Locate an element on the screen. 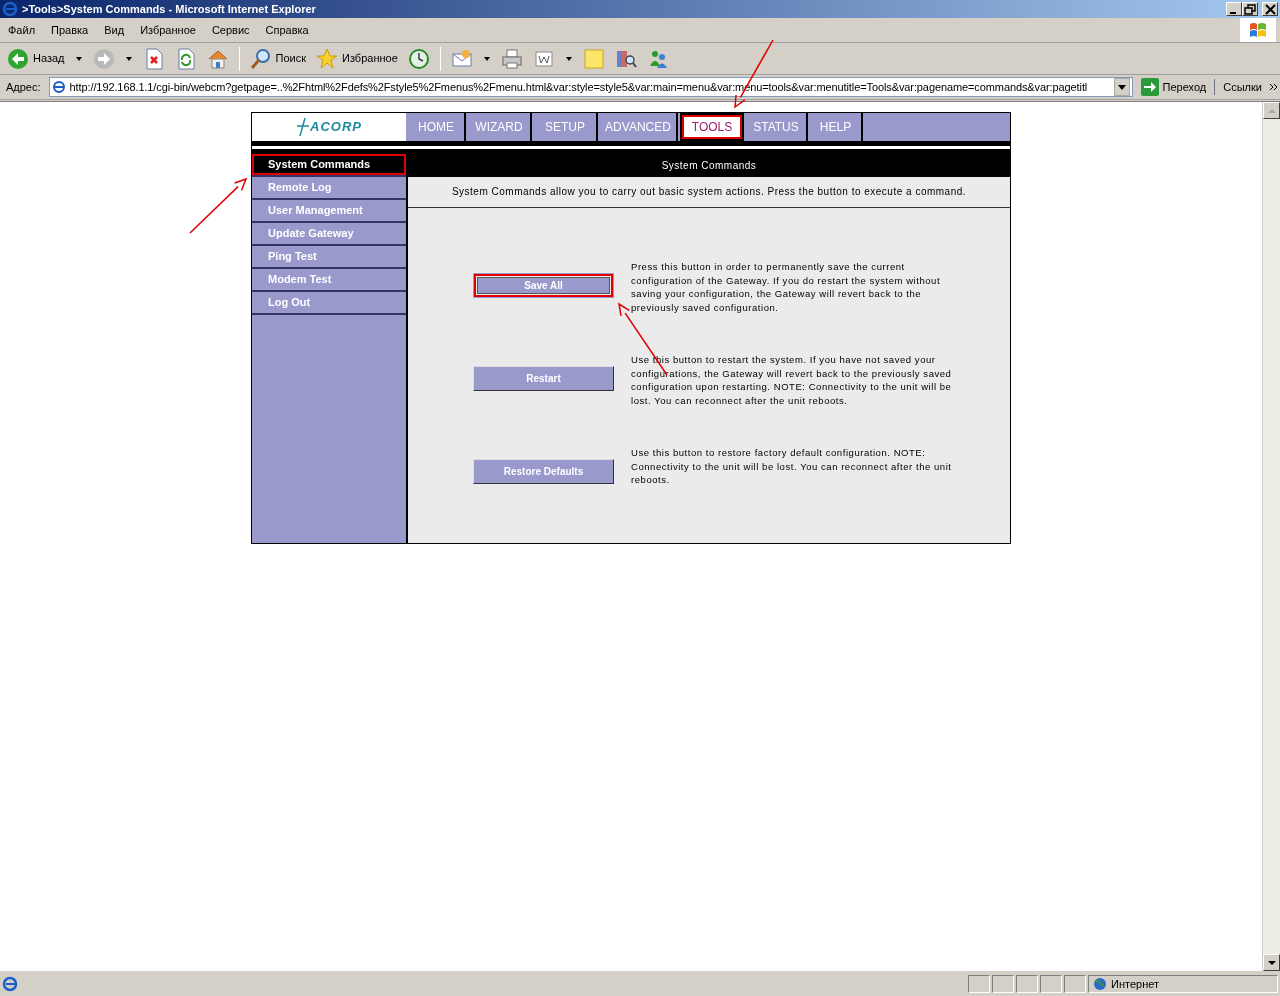 The width and height of the screenshot is (1280, 996). command-button: Restore Defaults is located at coordinates (543, 471).